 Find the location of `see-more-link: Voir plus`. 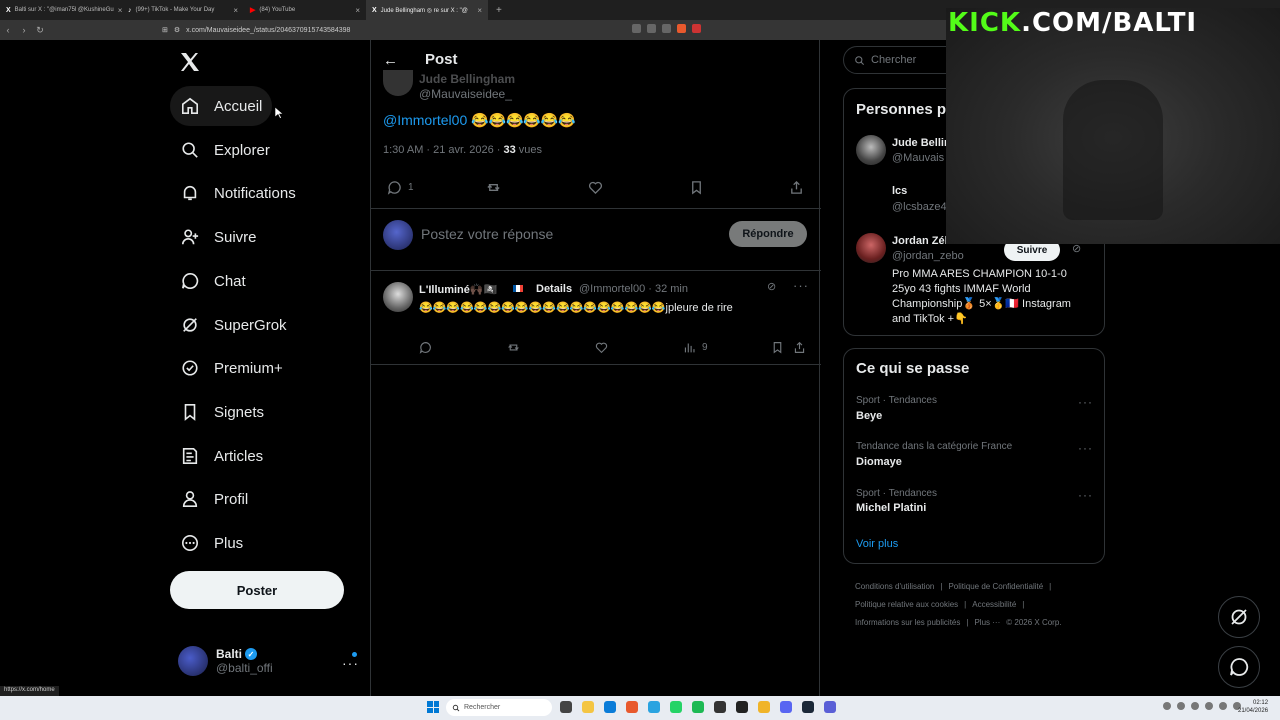

see-more-link: Voir plus is located at coordinates (877, 544).